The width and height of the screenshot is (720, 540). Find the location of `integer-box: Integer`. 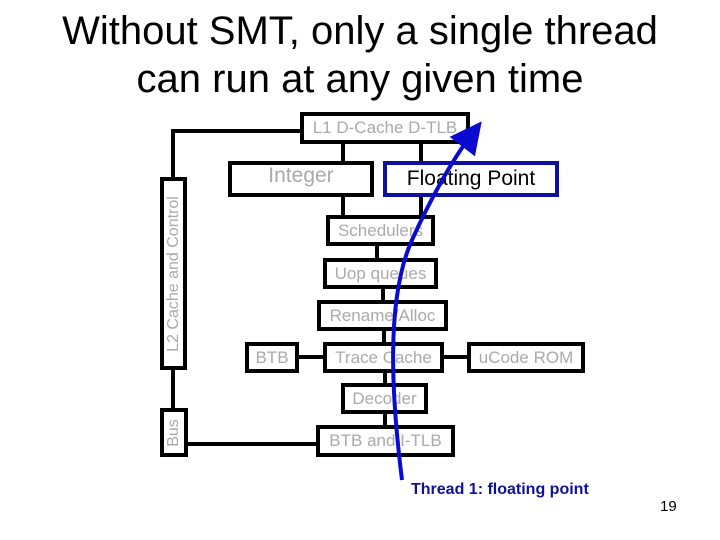

integer-box: Integer is located at coordinates (301, 179).